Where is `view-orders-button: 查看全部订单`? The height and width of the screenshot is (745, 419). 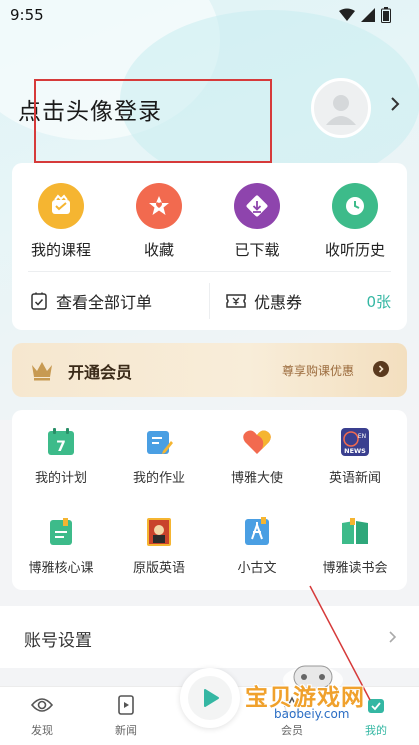 view-orders-button: 查看全部订单 is located at coordinates (91, 301).